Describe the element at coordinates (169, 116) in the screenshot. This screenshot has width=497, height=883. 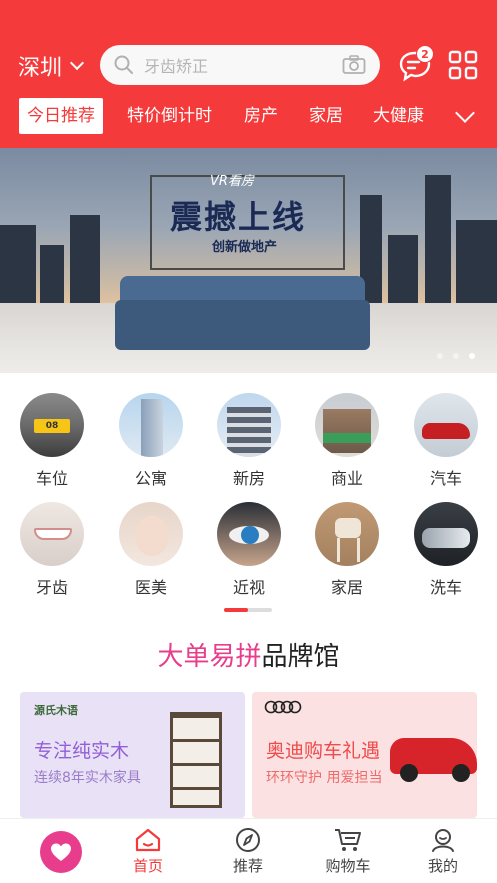
I see `tab-countdown: 特价倒计时` at that location.